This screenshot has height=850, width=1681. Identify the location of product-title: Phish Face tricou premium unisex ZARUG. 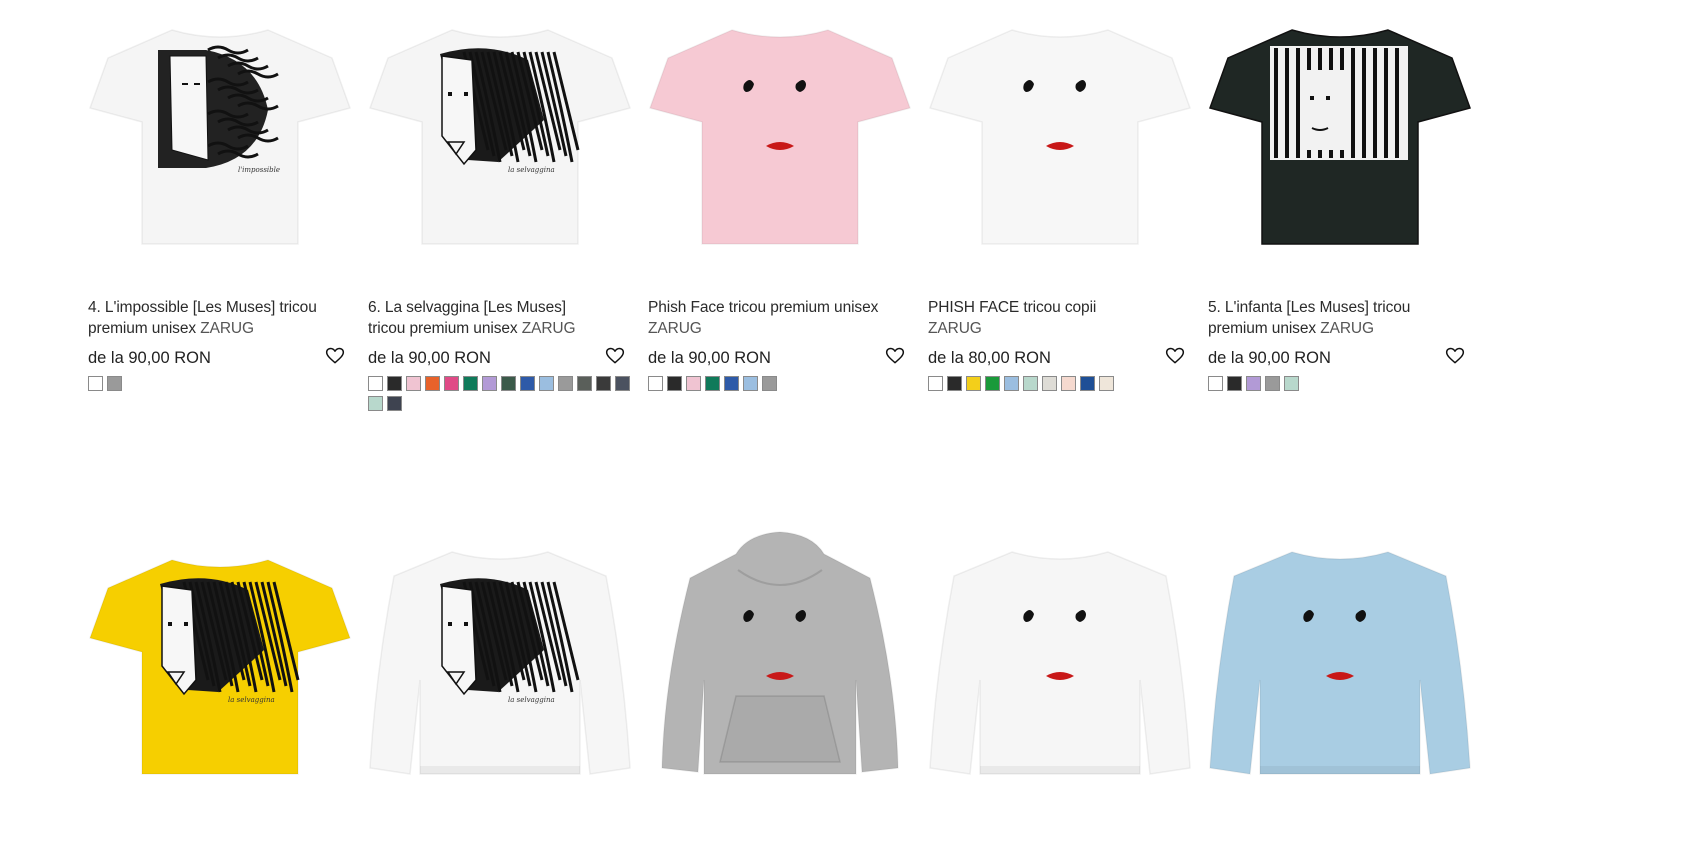
(765, 318).